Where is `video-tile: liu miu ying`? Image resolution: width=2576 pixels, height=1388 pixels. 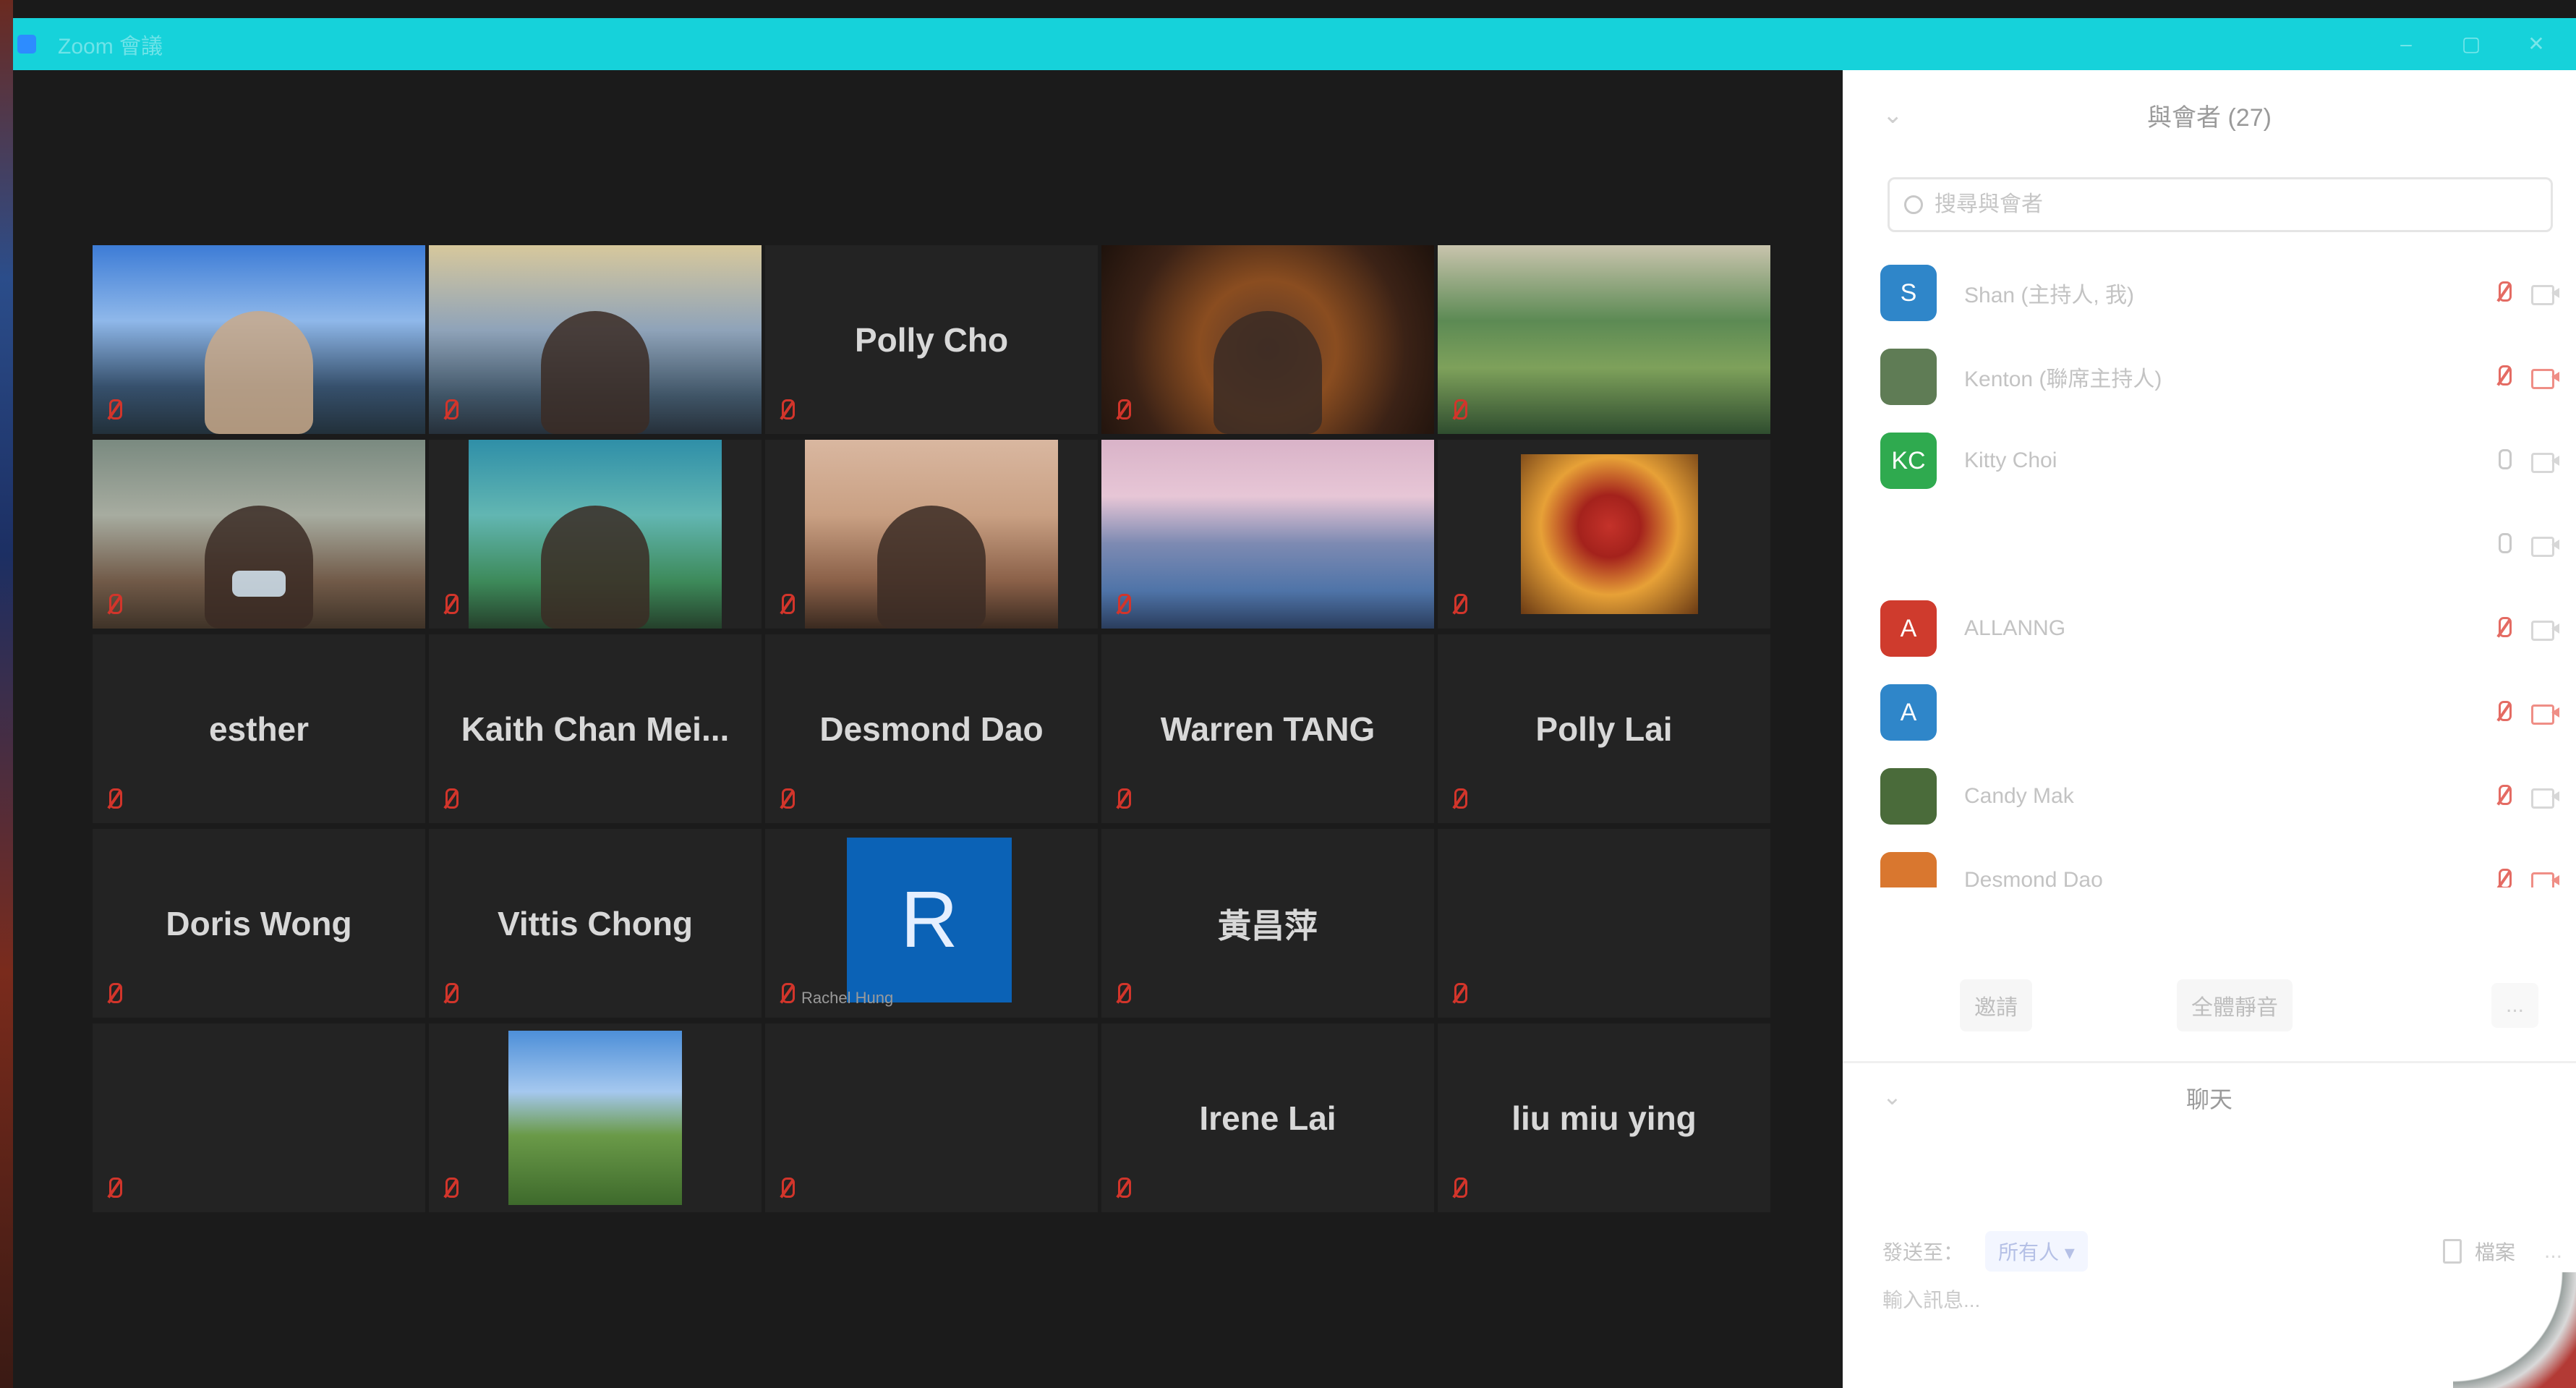
video-tile: liu miu ying is located at coordinates (1604, 1117).